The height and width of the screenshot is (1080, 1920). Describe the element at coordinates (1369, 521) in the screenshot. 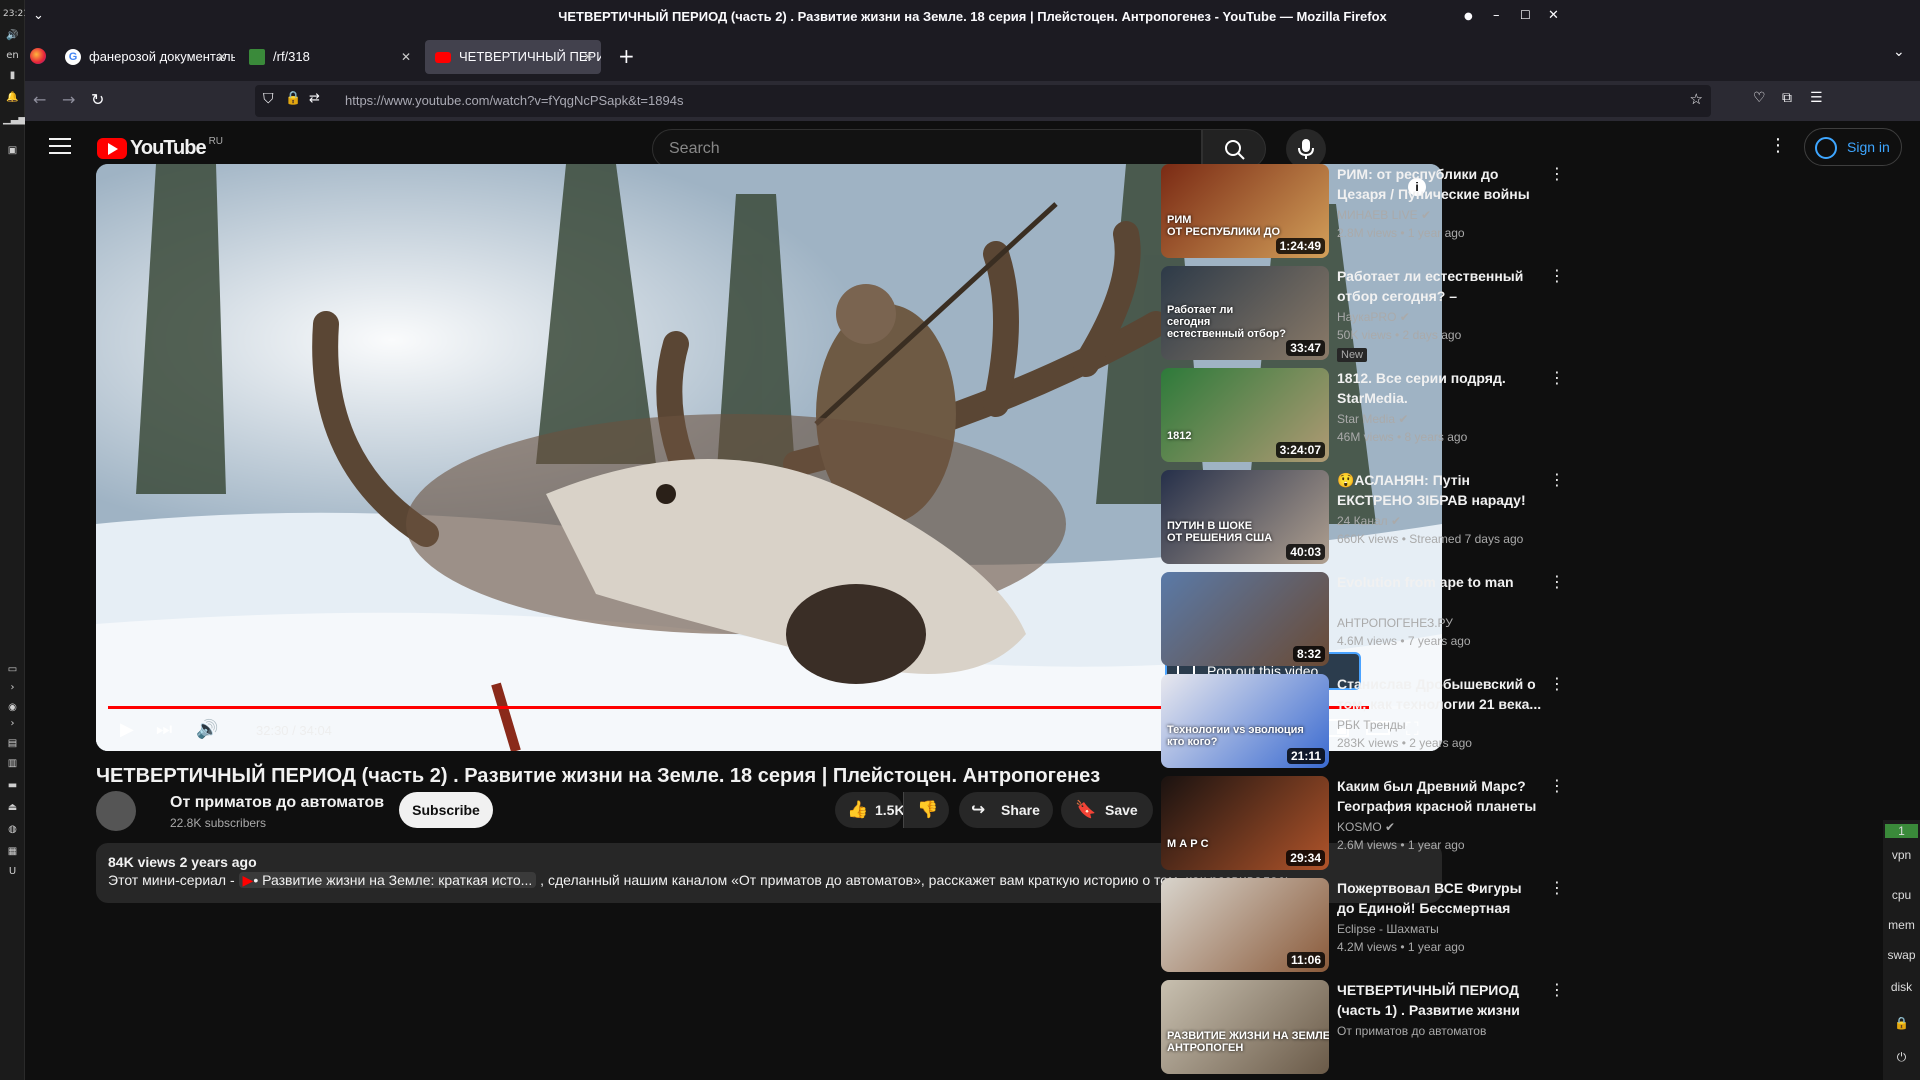

I see `recommendation-channel: 24 Канал ✔` at that location.